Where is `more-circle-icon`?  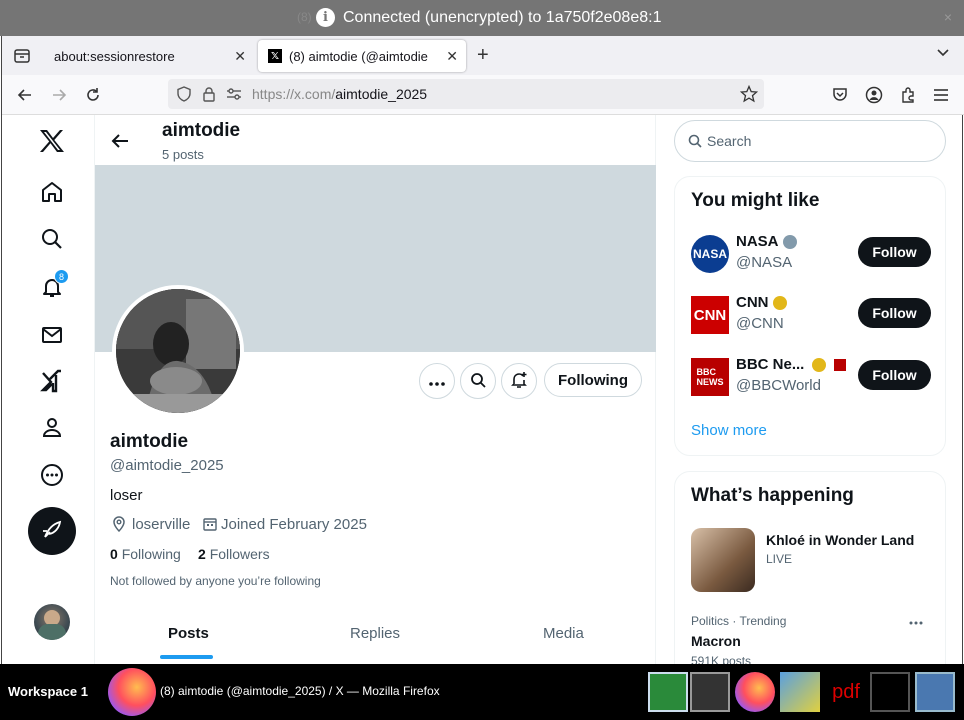 more-circle-icon is located at coordinates (52, 475).